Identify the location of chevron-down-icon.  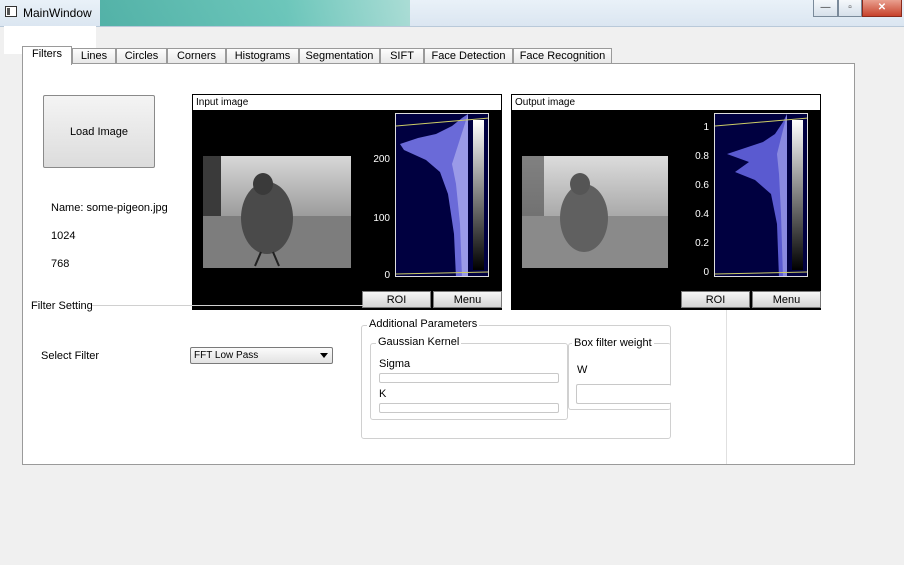
(324, 355).